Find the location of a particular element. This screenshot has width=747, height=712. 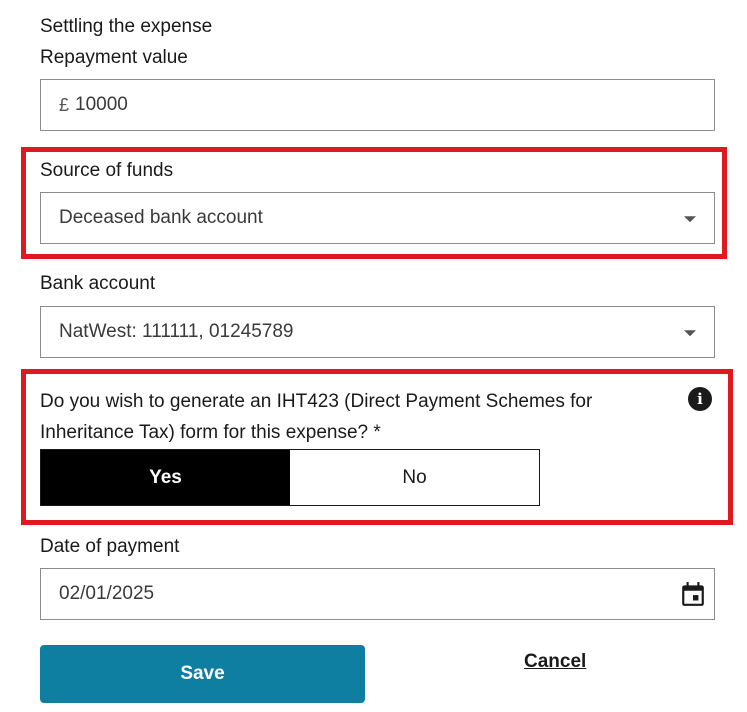

cancel-link: Cancel is located at coordinates (555, 662).